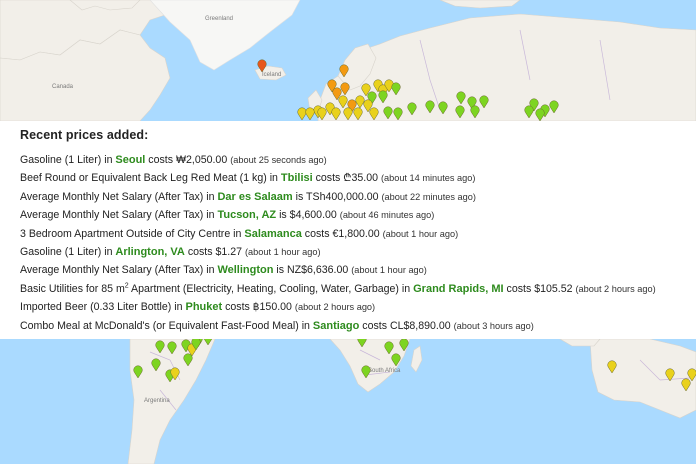 This screenshot has width=696, height=464. What do you see at coordinates (360, 178) in the screenshot?
I see `price-value: ₾35.00` at bounding box center [360, 178].